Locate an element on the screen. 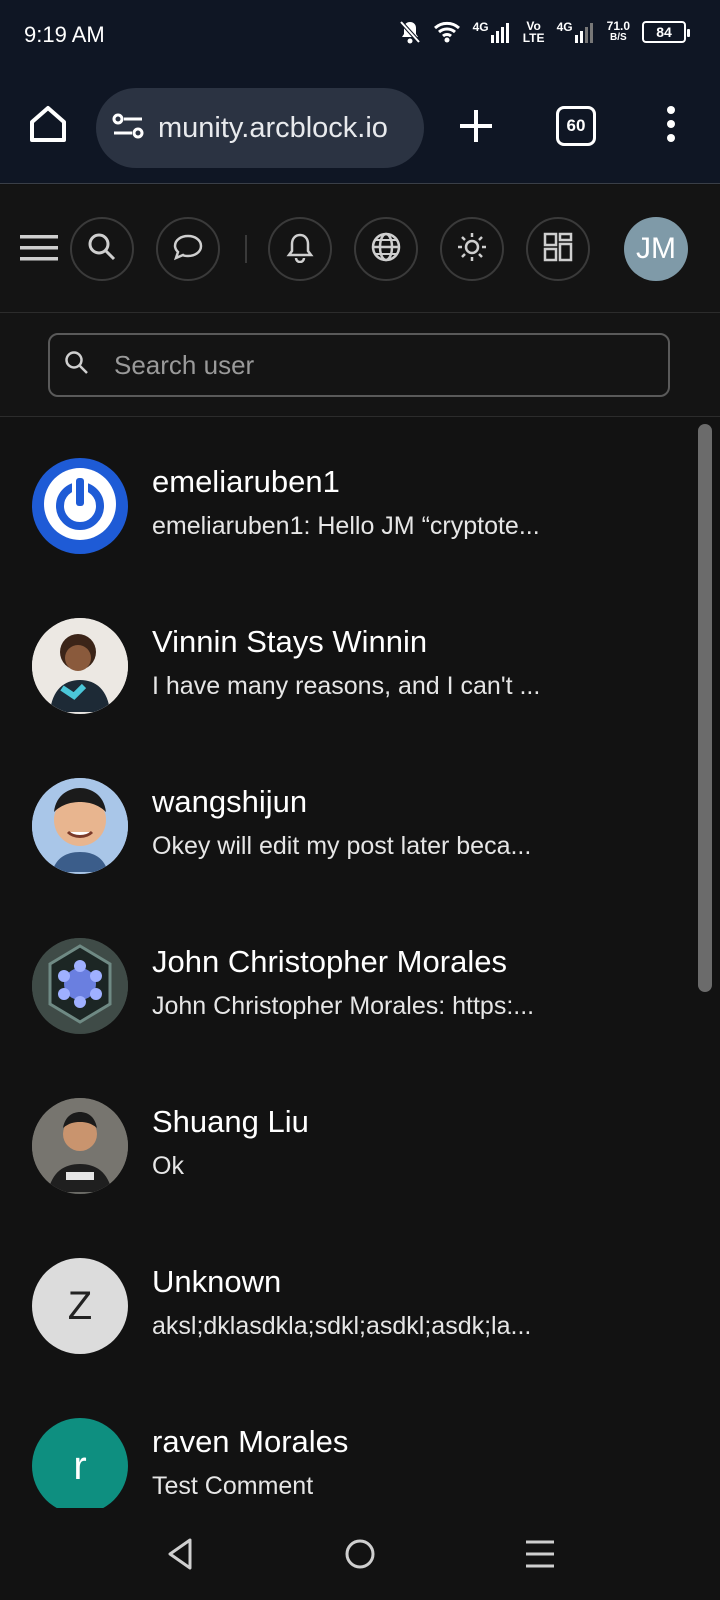  search-user-input is located at coordinates (374, 365).